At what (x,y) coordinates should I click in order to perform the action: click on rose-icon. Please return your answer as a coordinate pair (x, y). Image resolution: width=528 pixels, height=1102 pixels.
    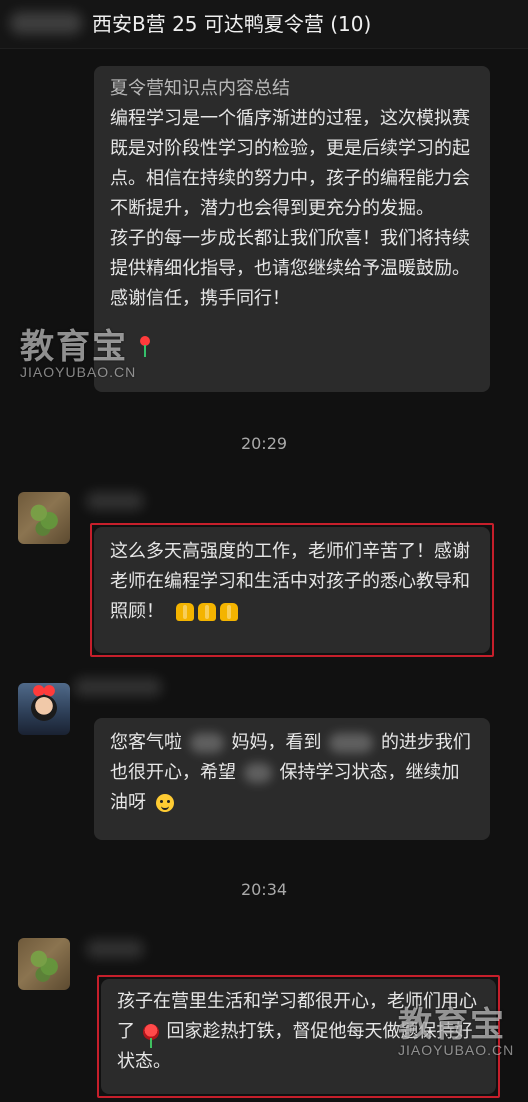
    Looking at the image, I should click on (150, 1036).